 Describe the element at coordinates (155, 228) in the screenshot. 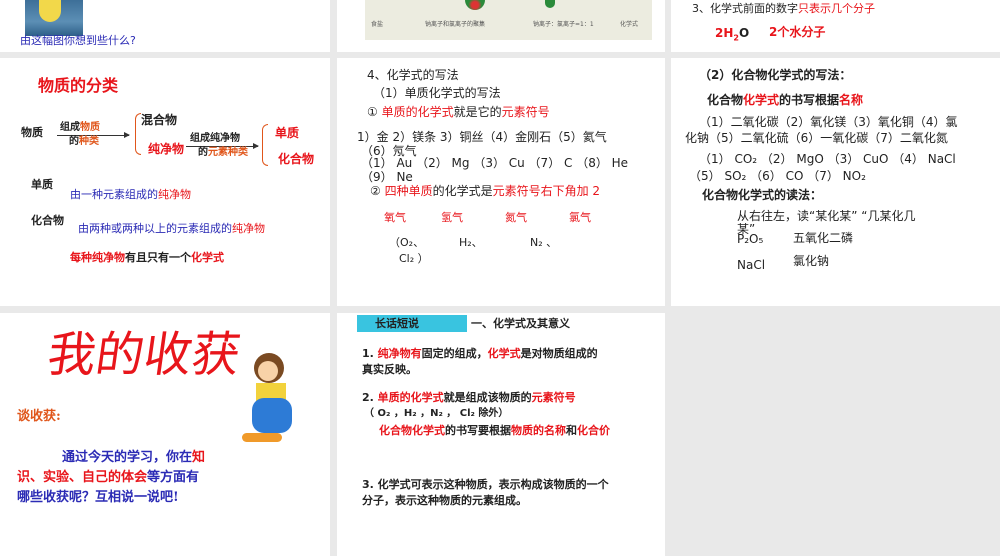

I see `text-segment: 由两种或两种以上的元素组成的` at that location.